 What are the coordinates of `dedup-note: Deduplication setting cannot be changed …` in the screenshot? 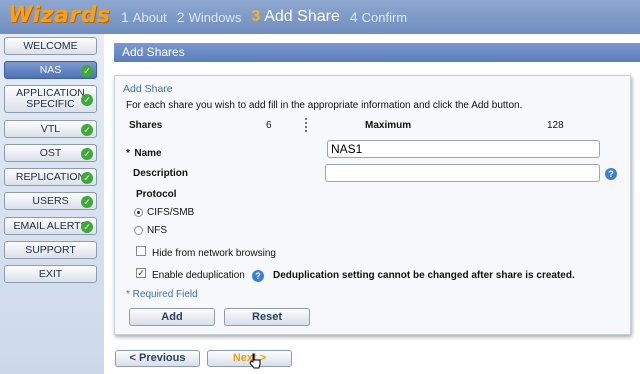 It's located at (424, 275).